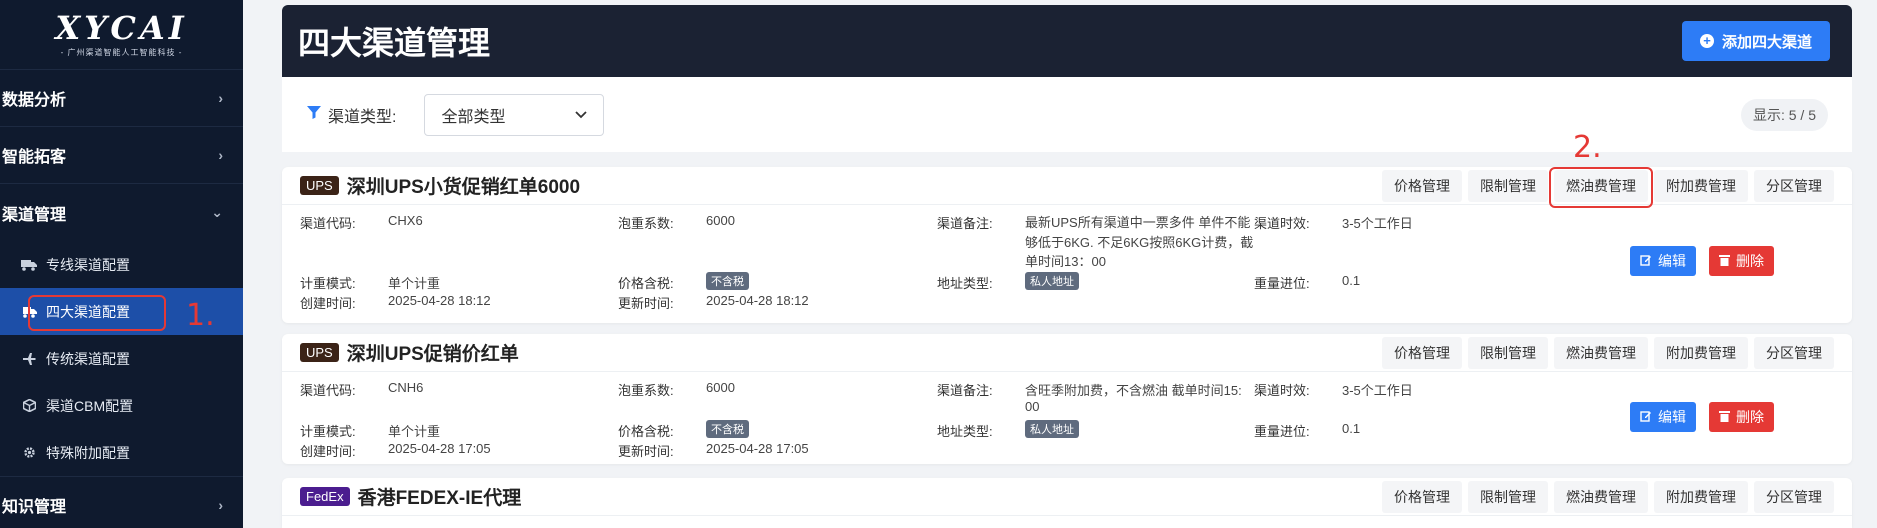 The height and width of the screenshot is (528, 1877). Describe the element at coordinates (394, 43) in the screenshot. I see `page-title: 四大渠道管理` at that location.